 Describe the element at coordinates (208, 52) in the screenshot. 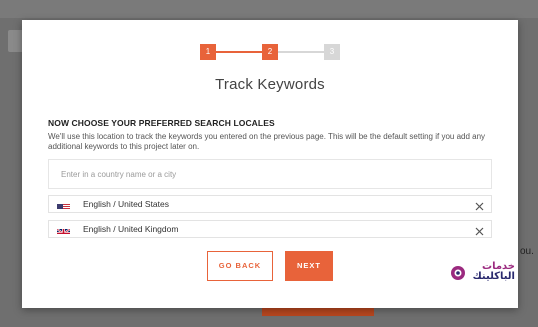

I see `step-1: 1` at that location.